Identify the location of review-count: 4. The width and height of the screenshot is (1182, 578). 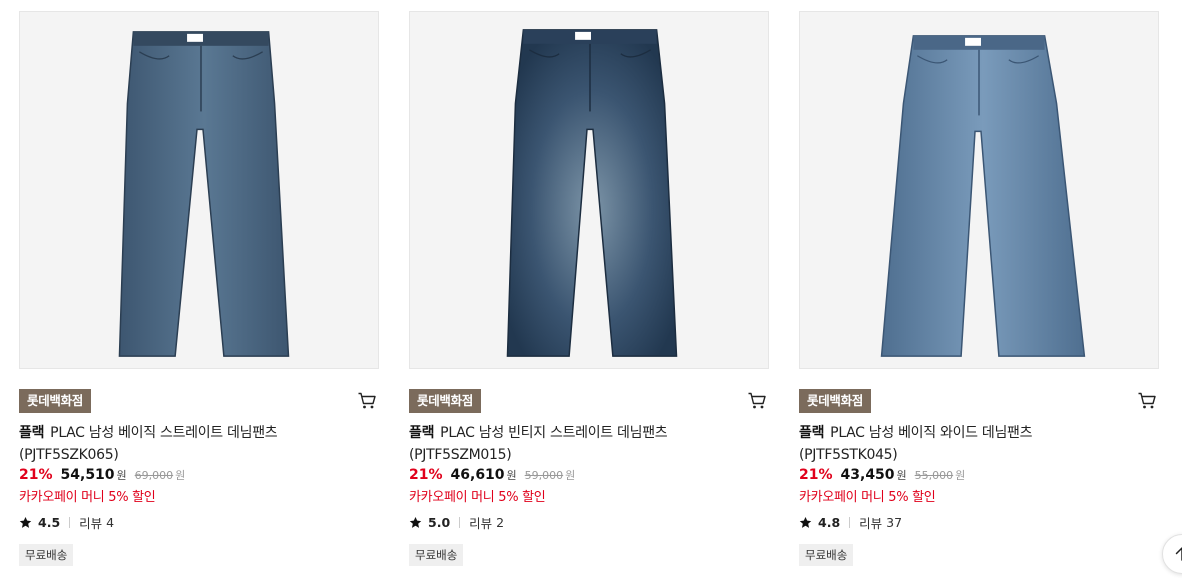
(110, 522).